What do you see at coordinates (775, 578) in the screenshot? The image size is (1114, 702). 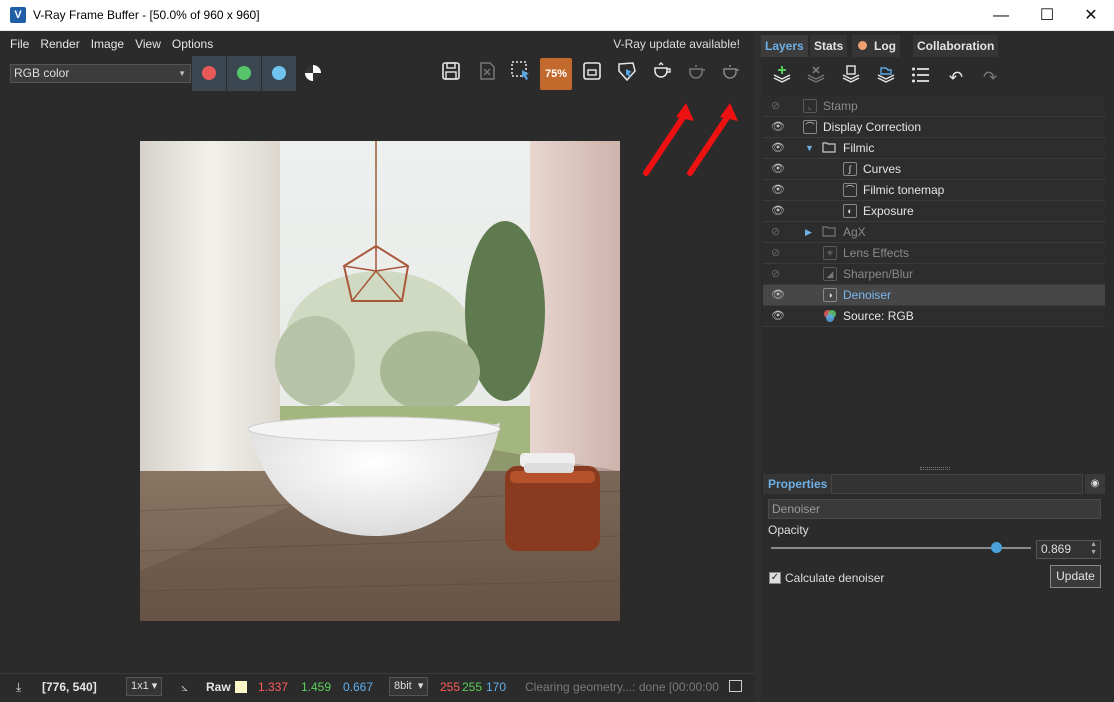 I see `calculate-denoiser-checkbox: ✓` at bounding box center [775, 578].